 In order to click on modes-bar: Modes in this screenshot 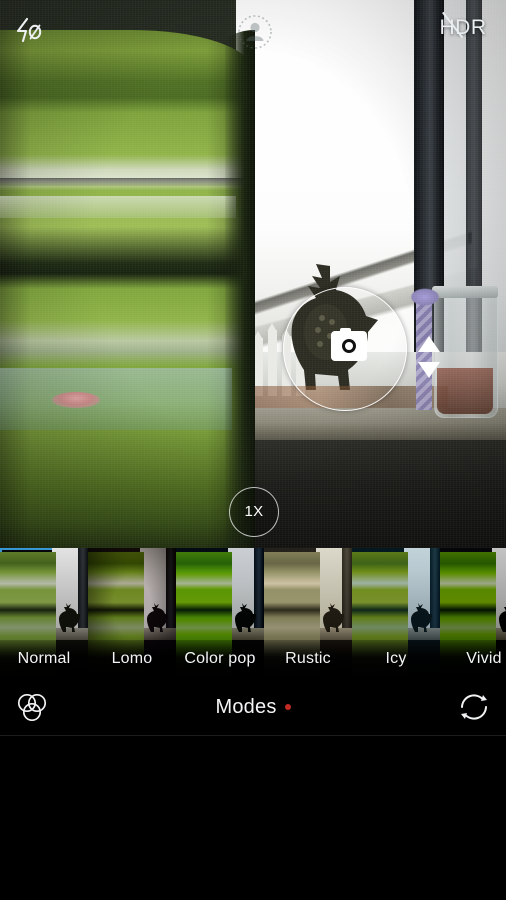, I will do `click(253, 707)`.